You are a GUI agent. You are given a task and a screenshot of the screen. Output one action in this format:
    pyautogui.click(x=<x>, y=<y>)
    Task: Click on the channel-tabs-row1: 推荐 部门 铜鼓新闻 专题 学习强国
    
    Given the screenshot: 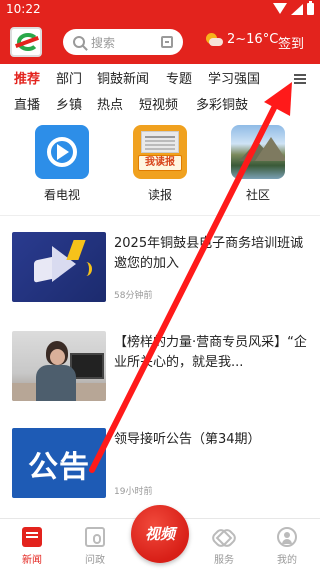 What is the action you would take?
    pyautogui.click(x=160, y=79)
    